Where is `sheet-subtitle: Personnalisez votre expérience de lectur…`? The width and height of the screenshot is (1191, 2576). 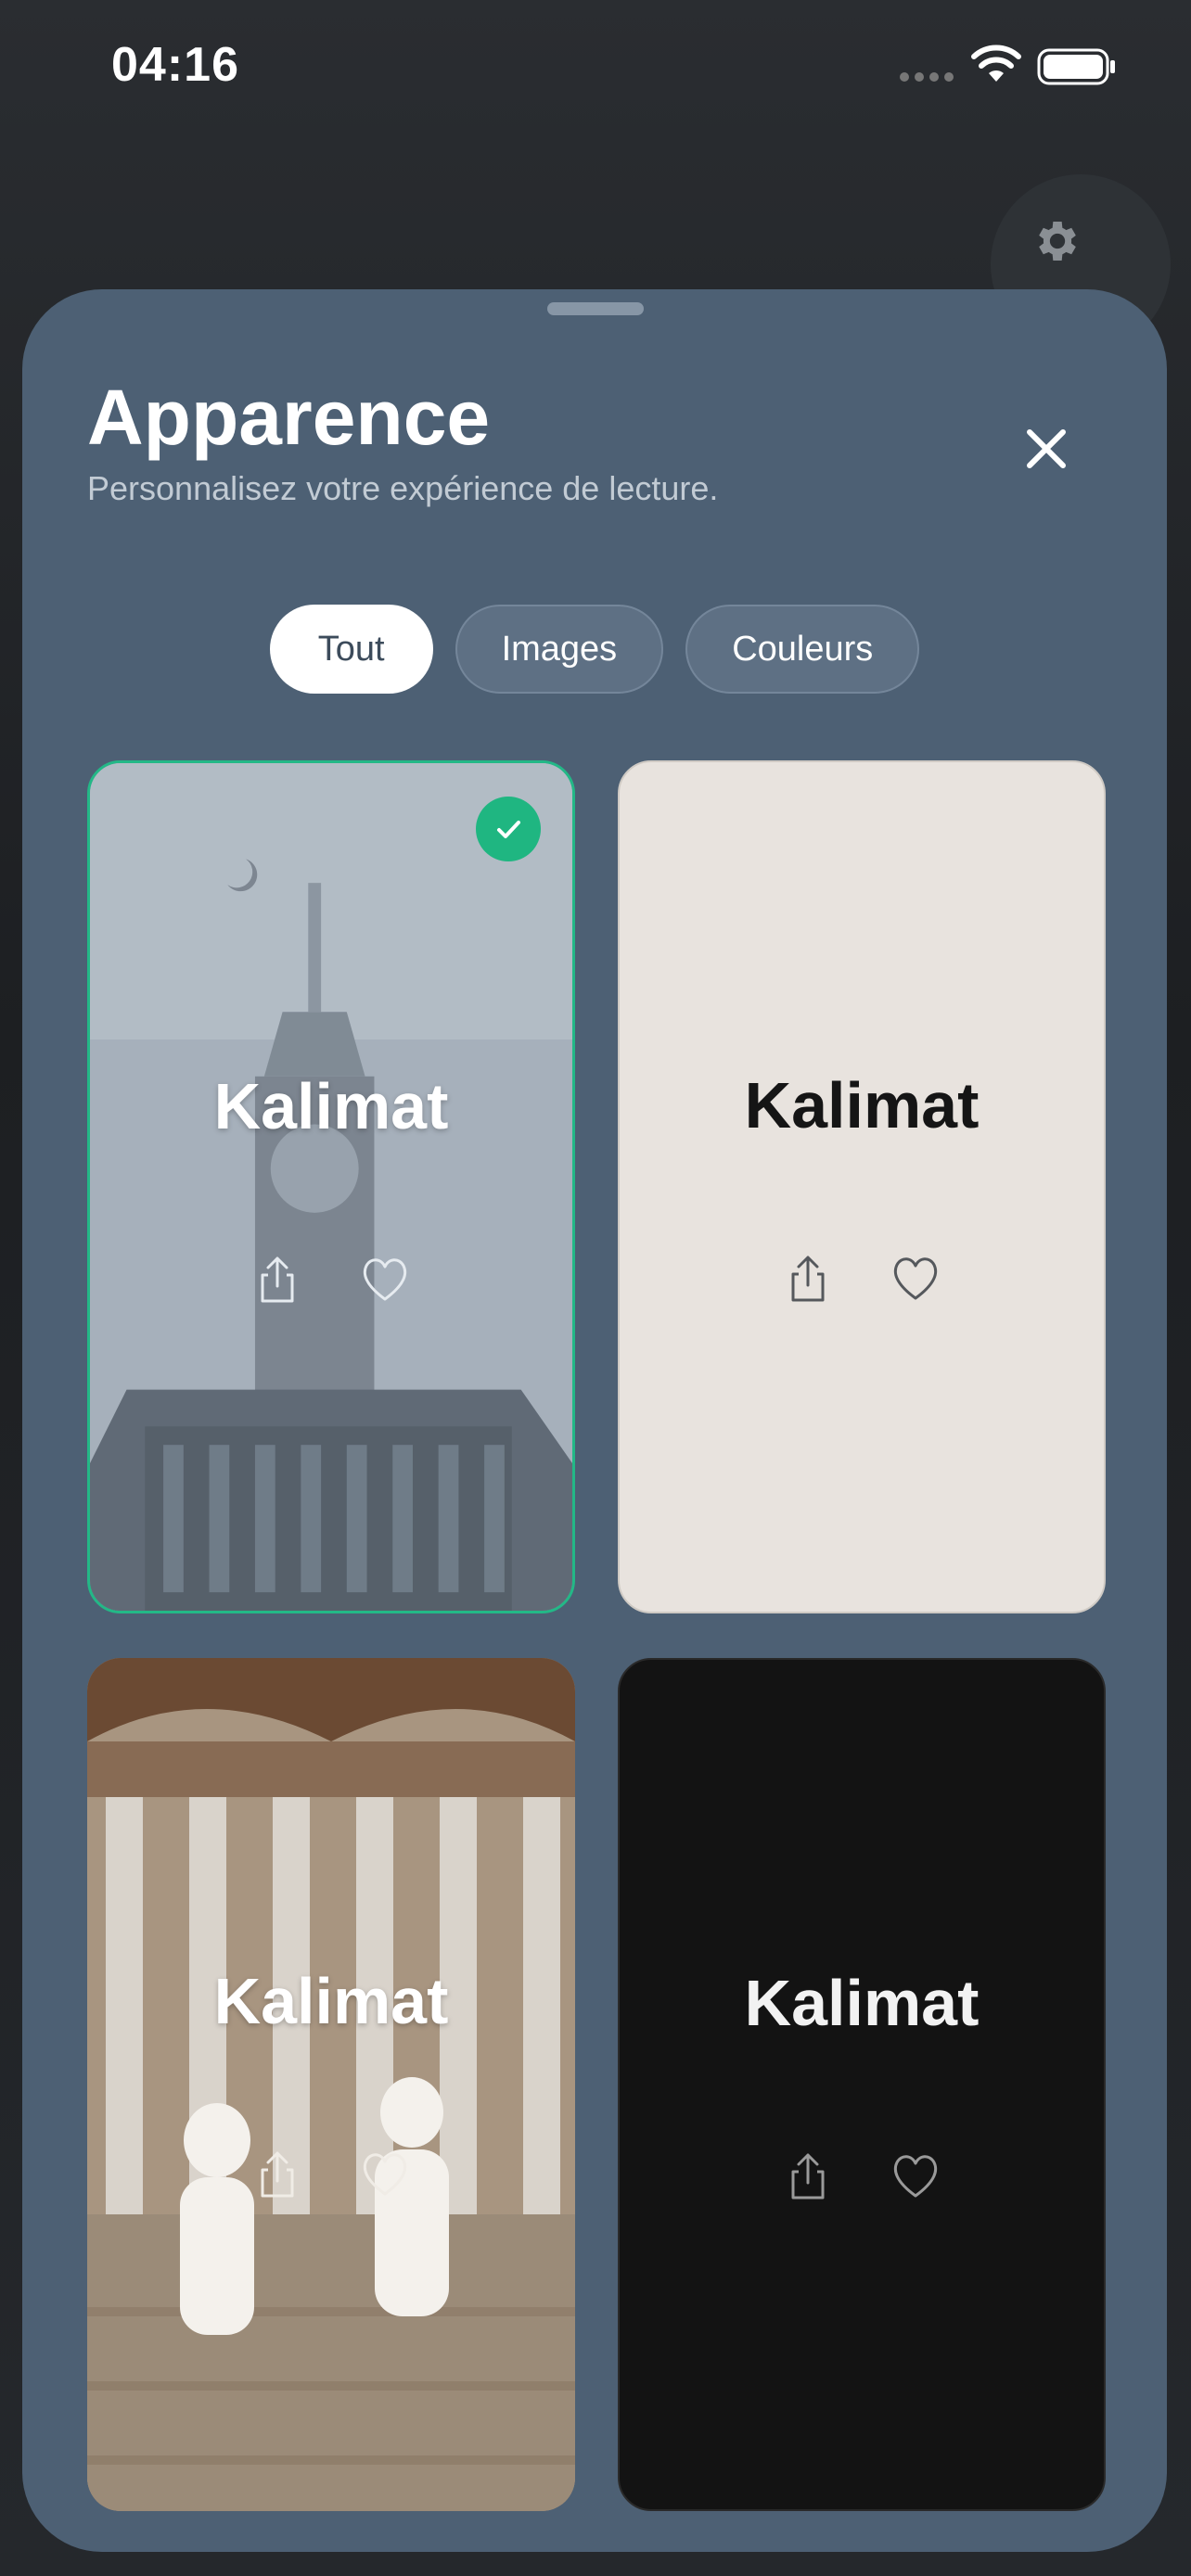
sheet-subtitle: Personnalisez votre expérience de lectur… is located at coordinates (403, 488).